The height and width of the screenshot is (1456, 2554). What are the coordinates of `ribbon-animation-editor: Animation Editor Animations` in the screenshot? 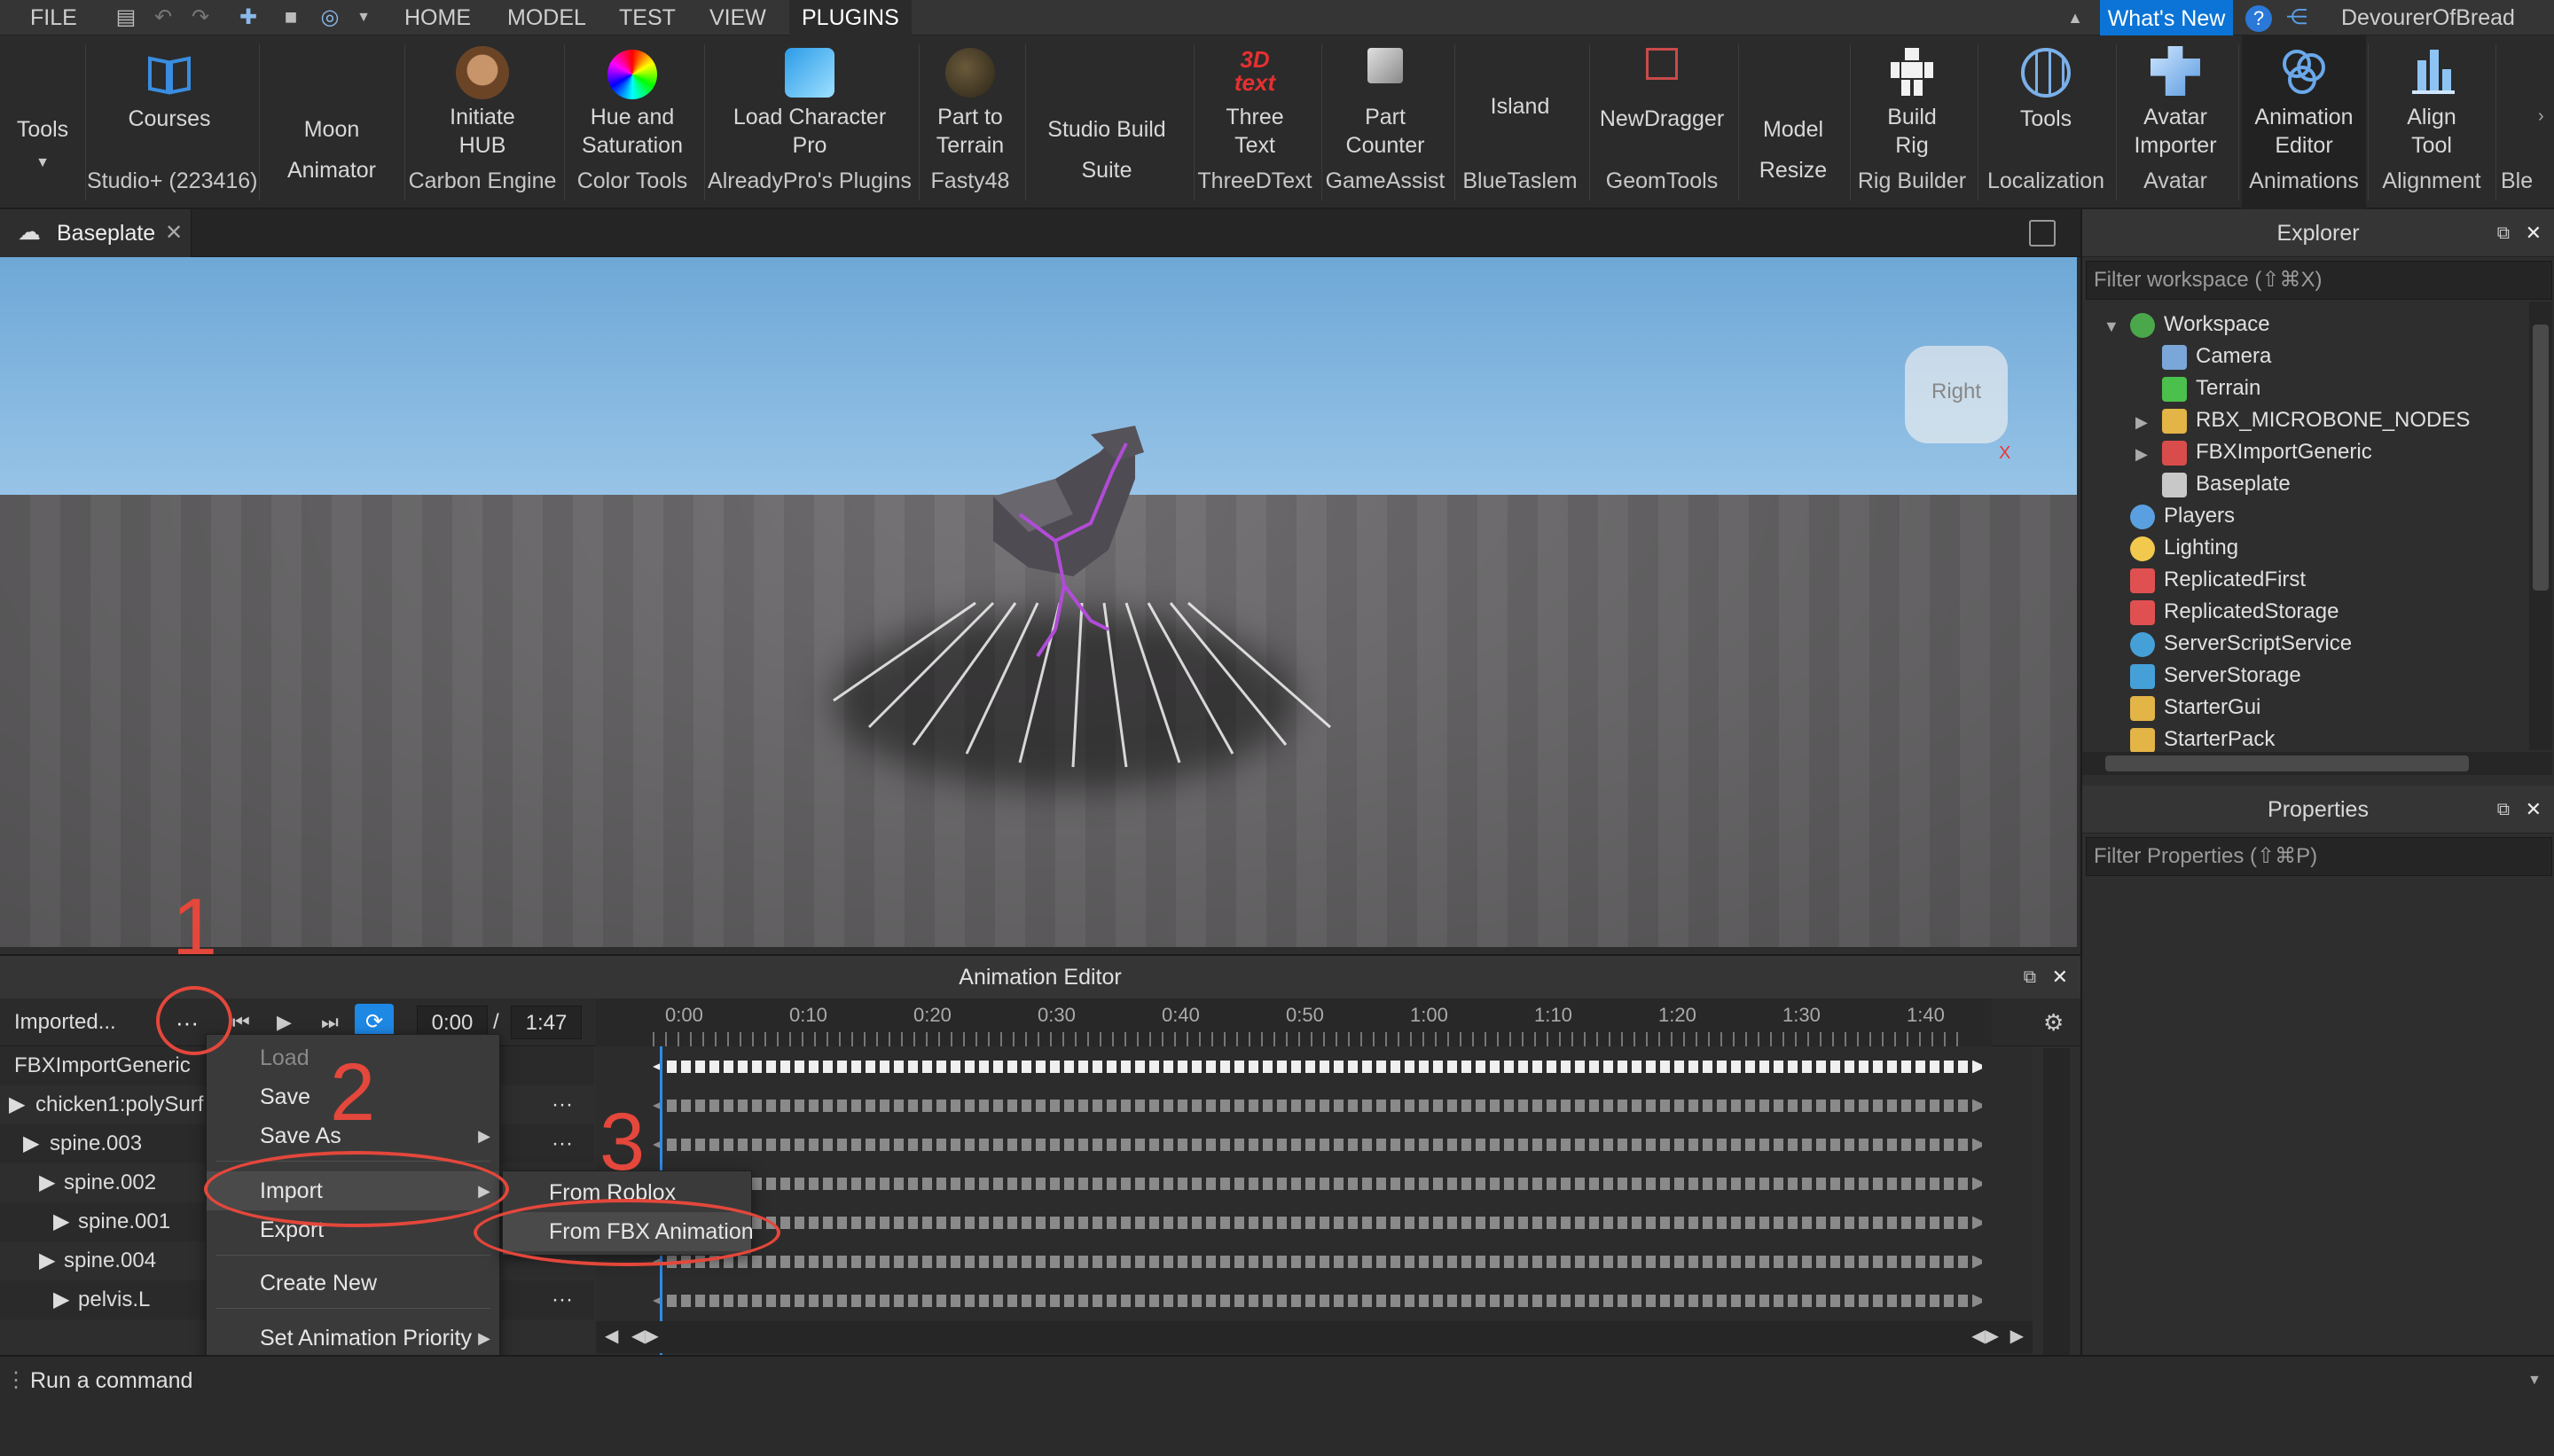 It's located at (2304, 122).